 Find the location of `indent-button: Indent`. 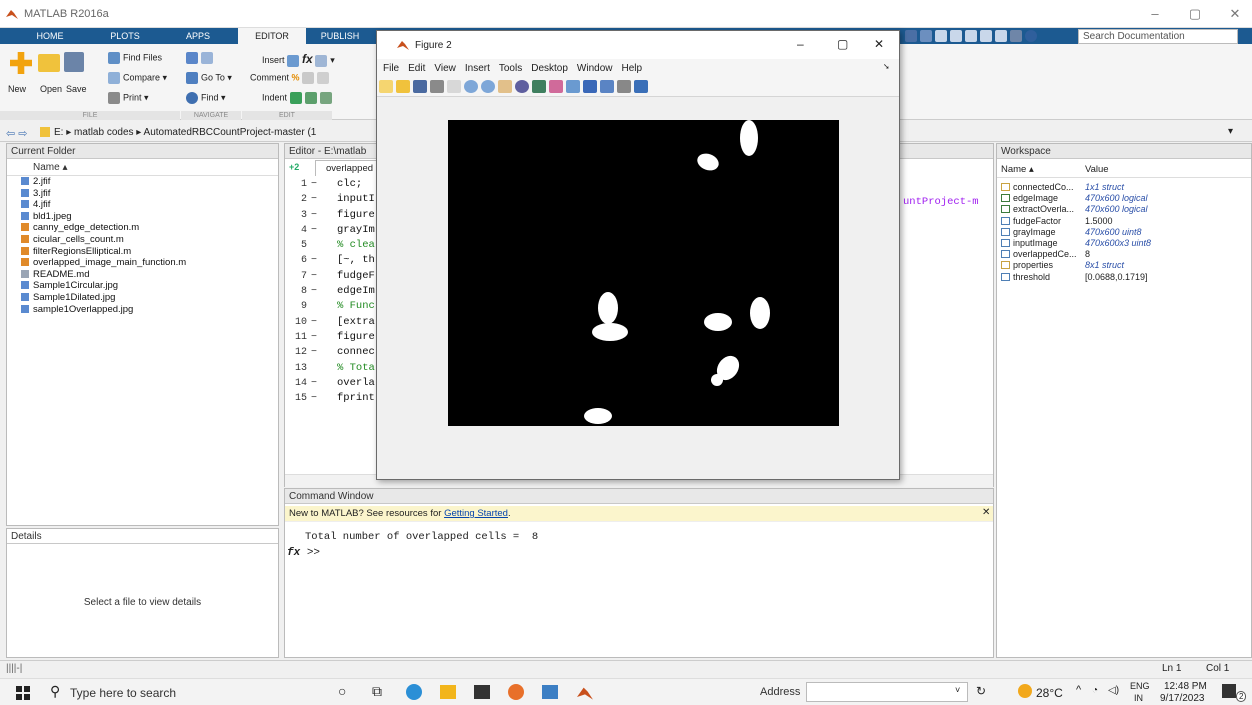

indent-button: Indent is located at coordinates (298, 98).